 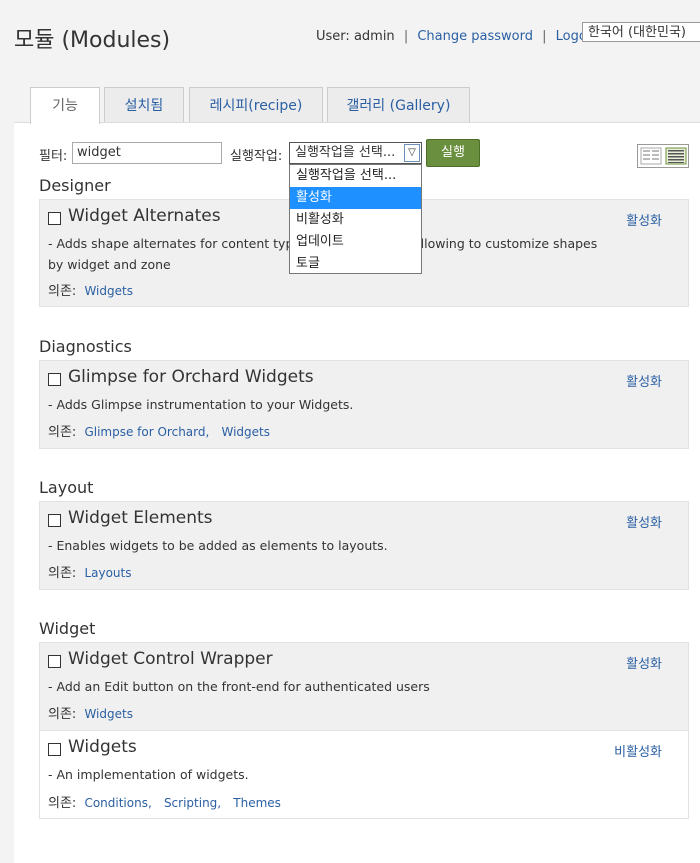 I want to click on dependency-link: Glimpse for Orchard,, so click(x=146, y=432).